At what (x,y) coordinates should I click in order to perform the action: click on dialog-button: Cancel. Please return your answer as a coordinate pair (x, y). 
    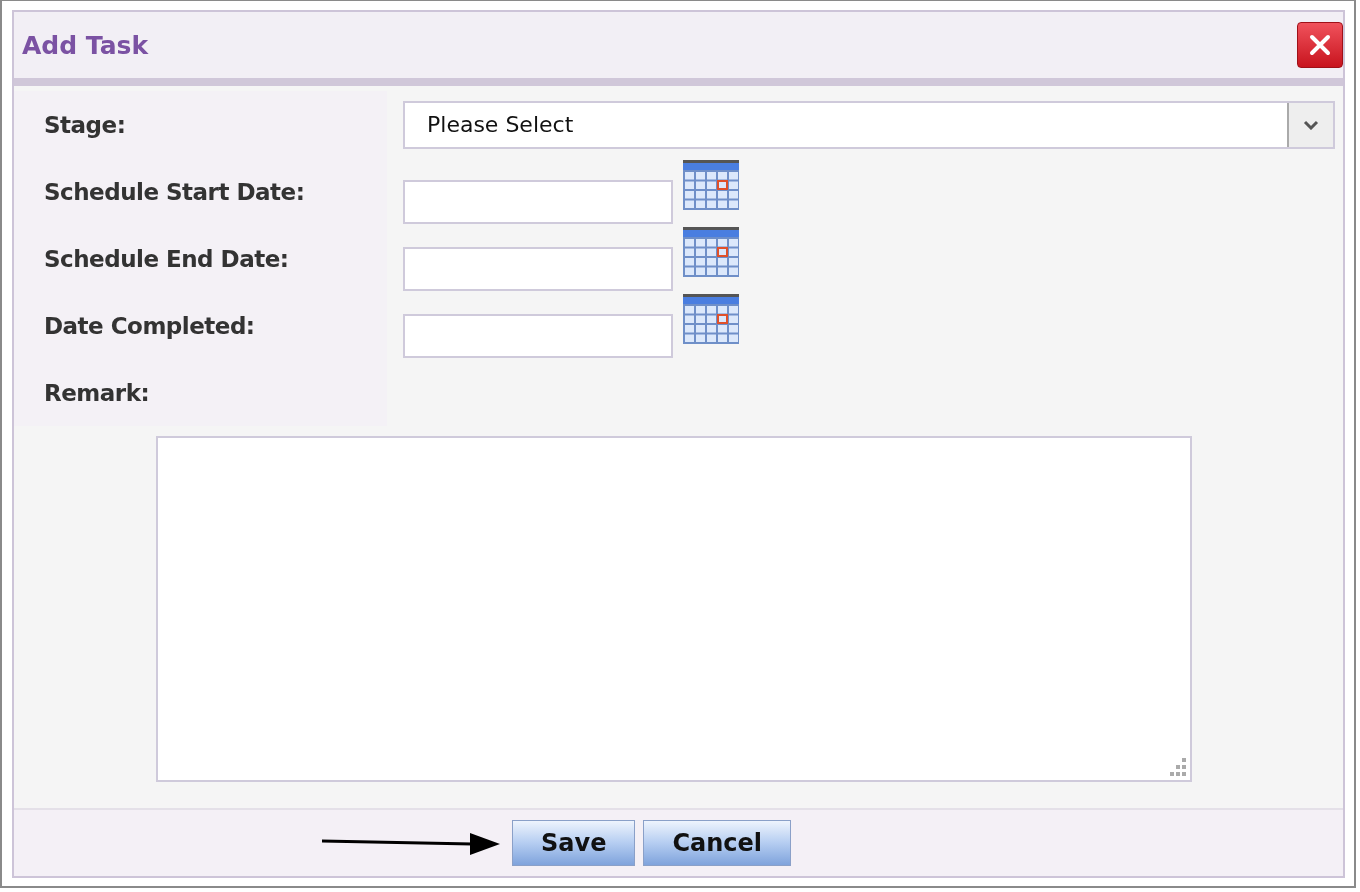
    Looking at the image, I should click on (717, 843).